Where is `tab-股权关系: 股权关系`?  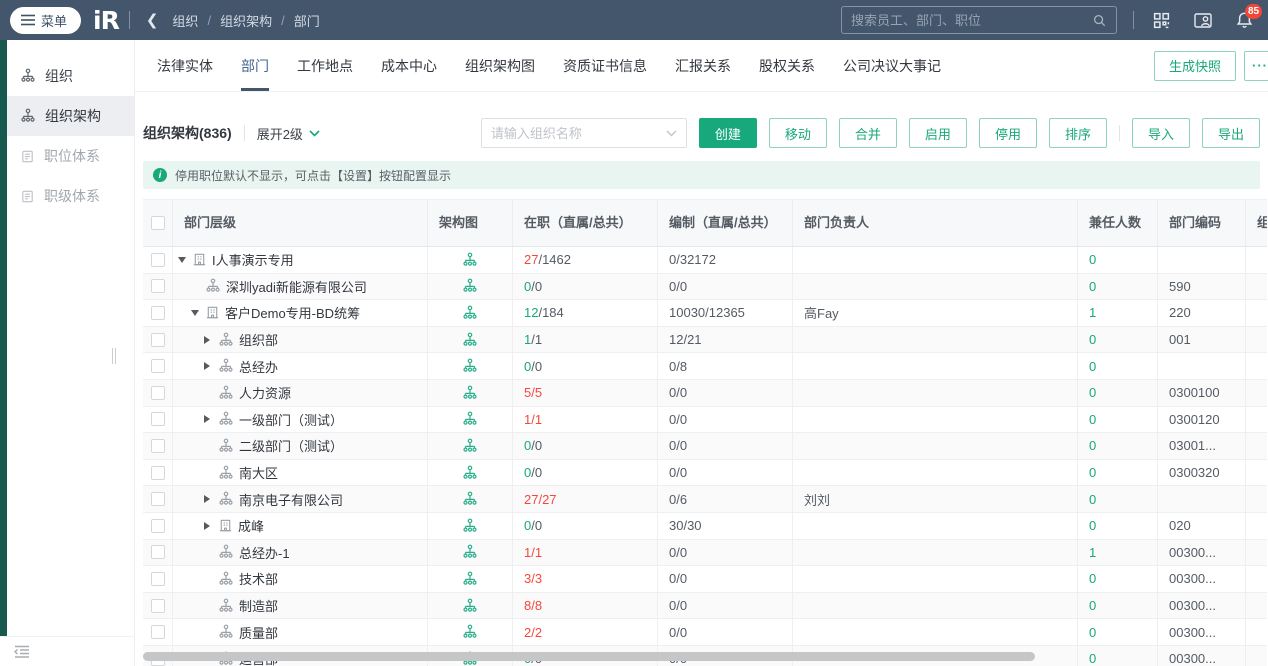
tab-股权关系: 股权关系 is located at coordinates (787, 65).